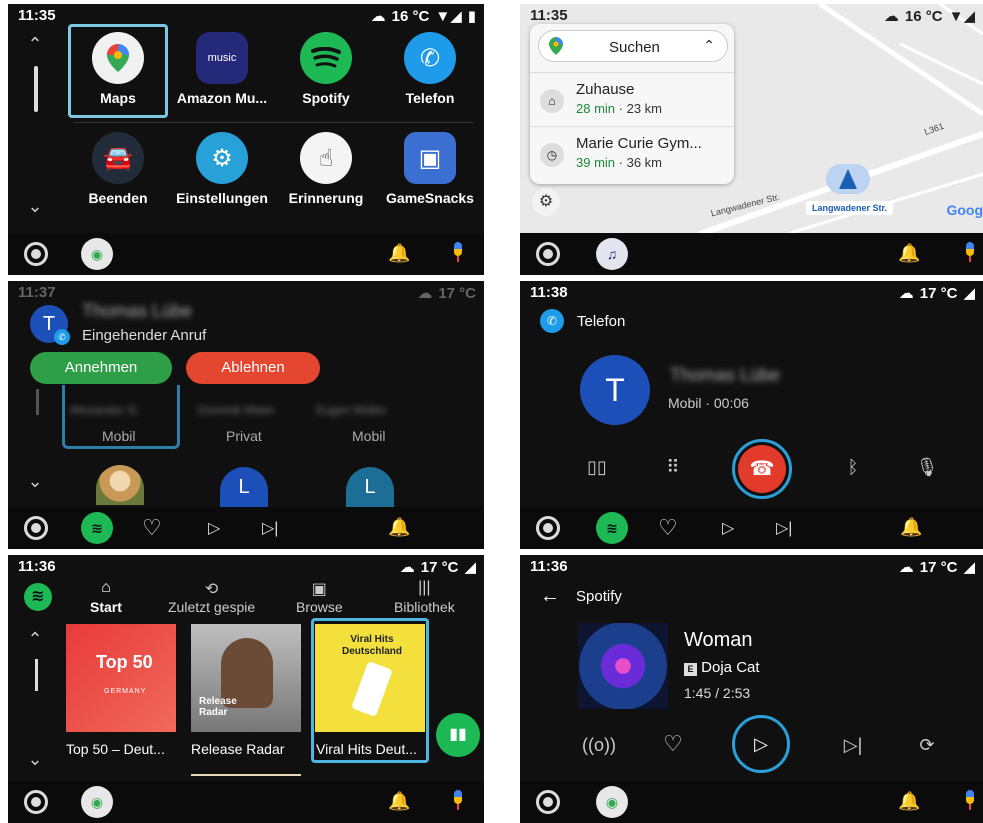 This screenshot has height=823, width=983. Describe the element at coordinates (370, 678) in the screenshot. I see `playlist-cover-viral-hits: Viral Hits Deutschland` at that location.